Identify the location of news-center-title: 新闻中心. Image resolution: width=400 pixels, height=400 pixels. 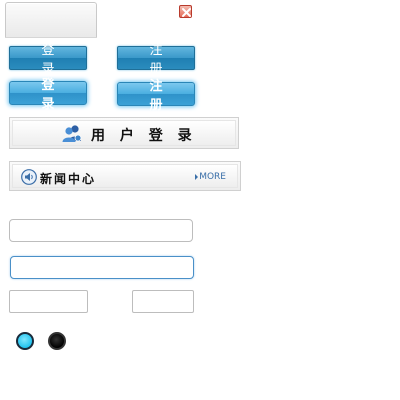
(68, 179).